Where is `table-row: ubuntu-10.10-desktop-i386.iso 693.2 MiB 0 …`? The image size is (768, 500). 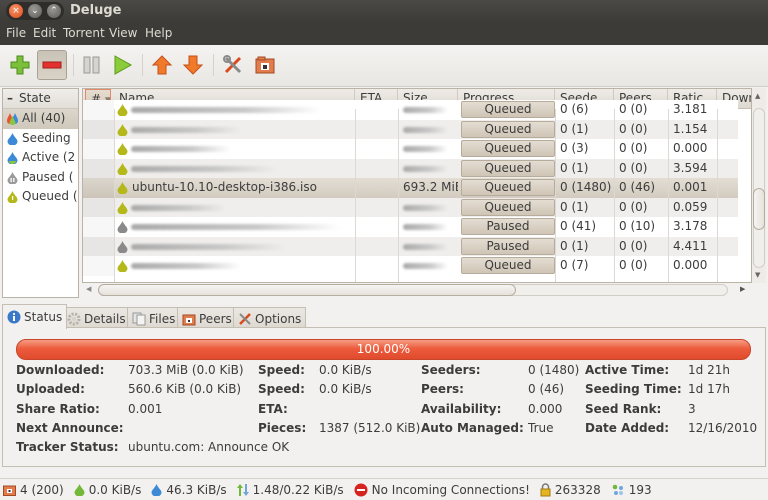 table-row: ubuntu-10.10-desktop-i386.iso 693.2 MiB 0 … is located at coordinates (410, 188).